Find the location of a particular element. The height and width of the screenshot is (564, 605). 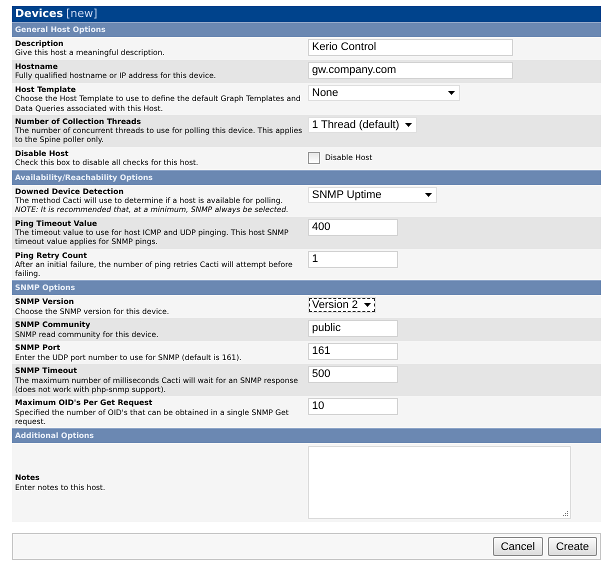

dropdown: 1 Thread (default) is located at coordinates (363, 124).